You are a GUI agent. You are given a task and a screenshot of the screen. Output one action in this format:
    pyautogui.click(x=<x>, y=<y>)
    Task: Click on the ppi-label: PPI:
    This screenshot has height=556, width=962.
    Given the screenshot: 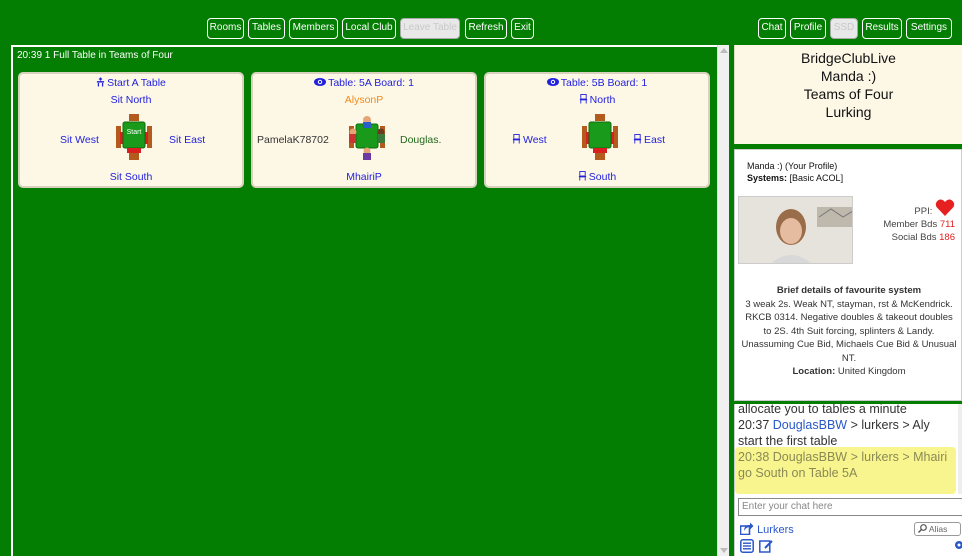 What is the action you would take?
    pyautogui.click(x=923, y=211)
    